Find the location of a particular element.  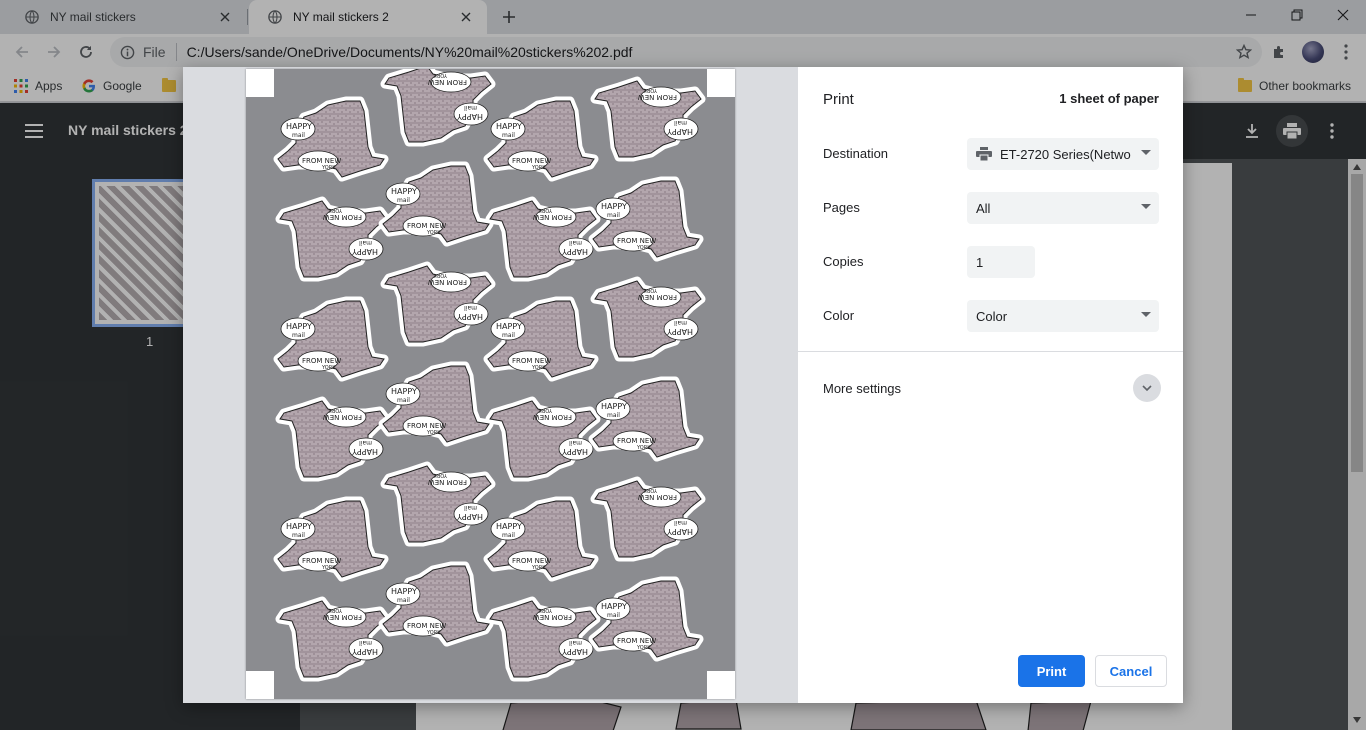

color-value: Color is located at coordinates (992, 316).